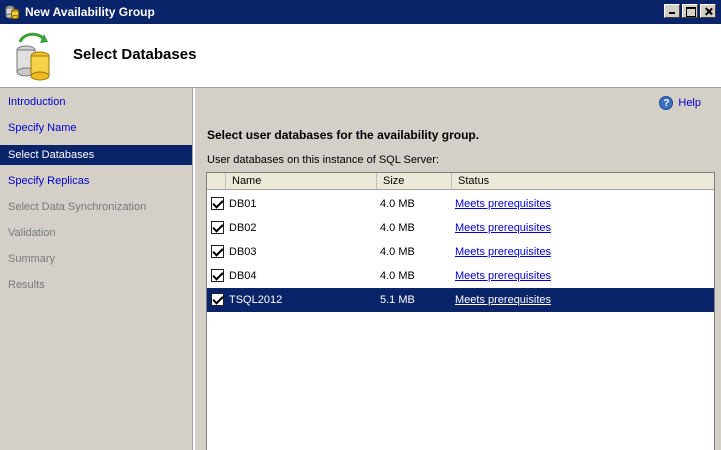 This screenshot has height=450, width=721. What do you see at coordinates (690, 11) in the screenshot?
I see `maximize-button` at bounding box center [690, 11].